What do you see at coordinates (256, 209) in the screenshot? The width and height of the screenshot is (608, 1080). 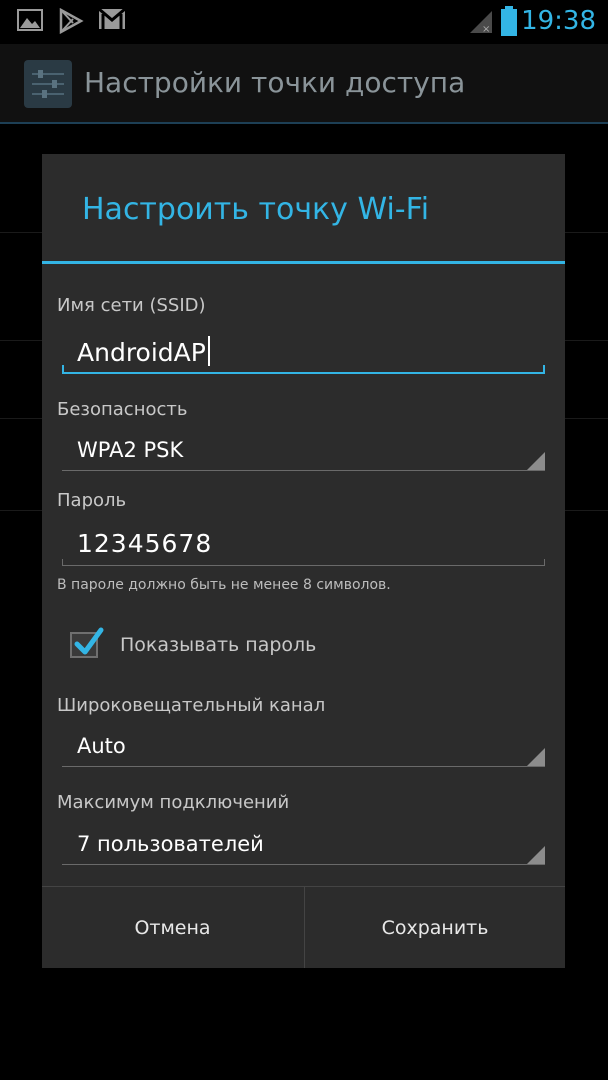 I see `dialog-title: Настроить точку Wi-Fi` at bounding box center [256, 209].